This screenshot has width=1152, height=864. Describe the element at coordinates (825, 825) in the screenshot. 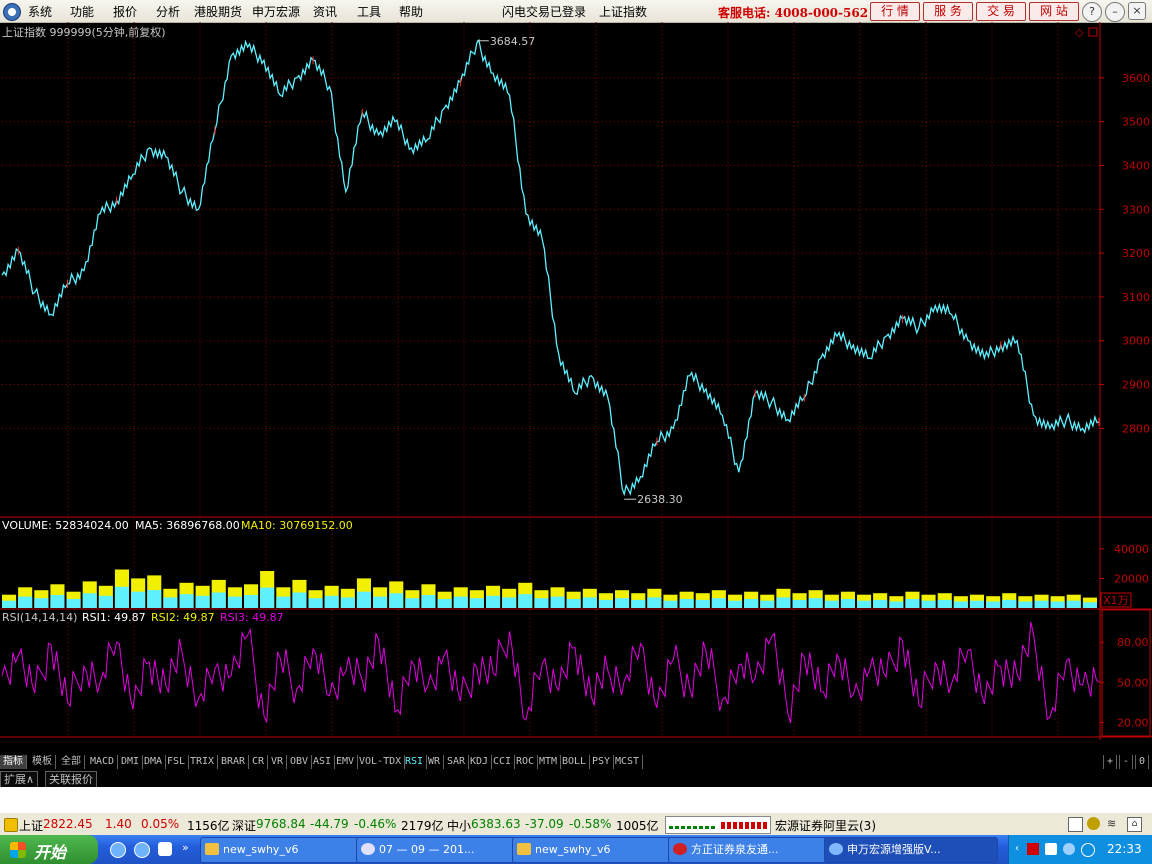

I see `server-name: 宏源证券阿里云(3)` at that location.